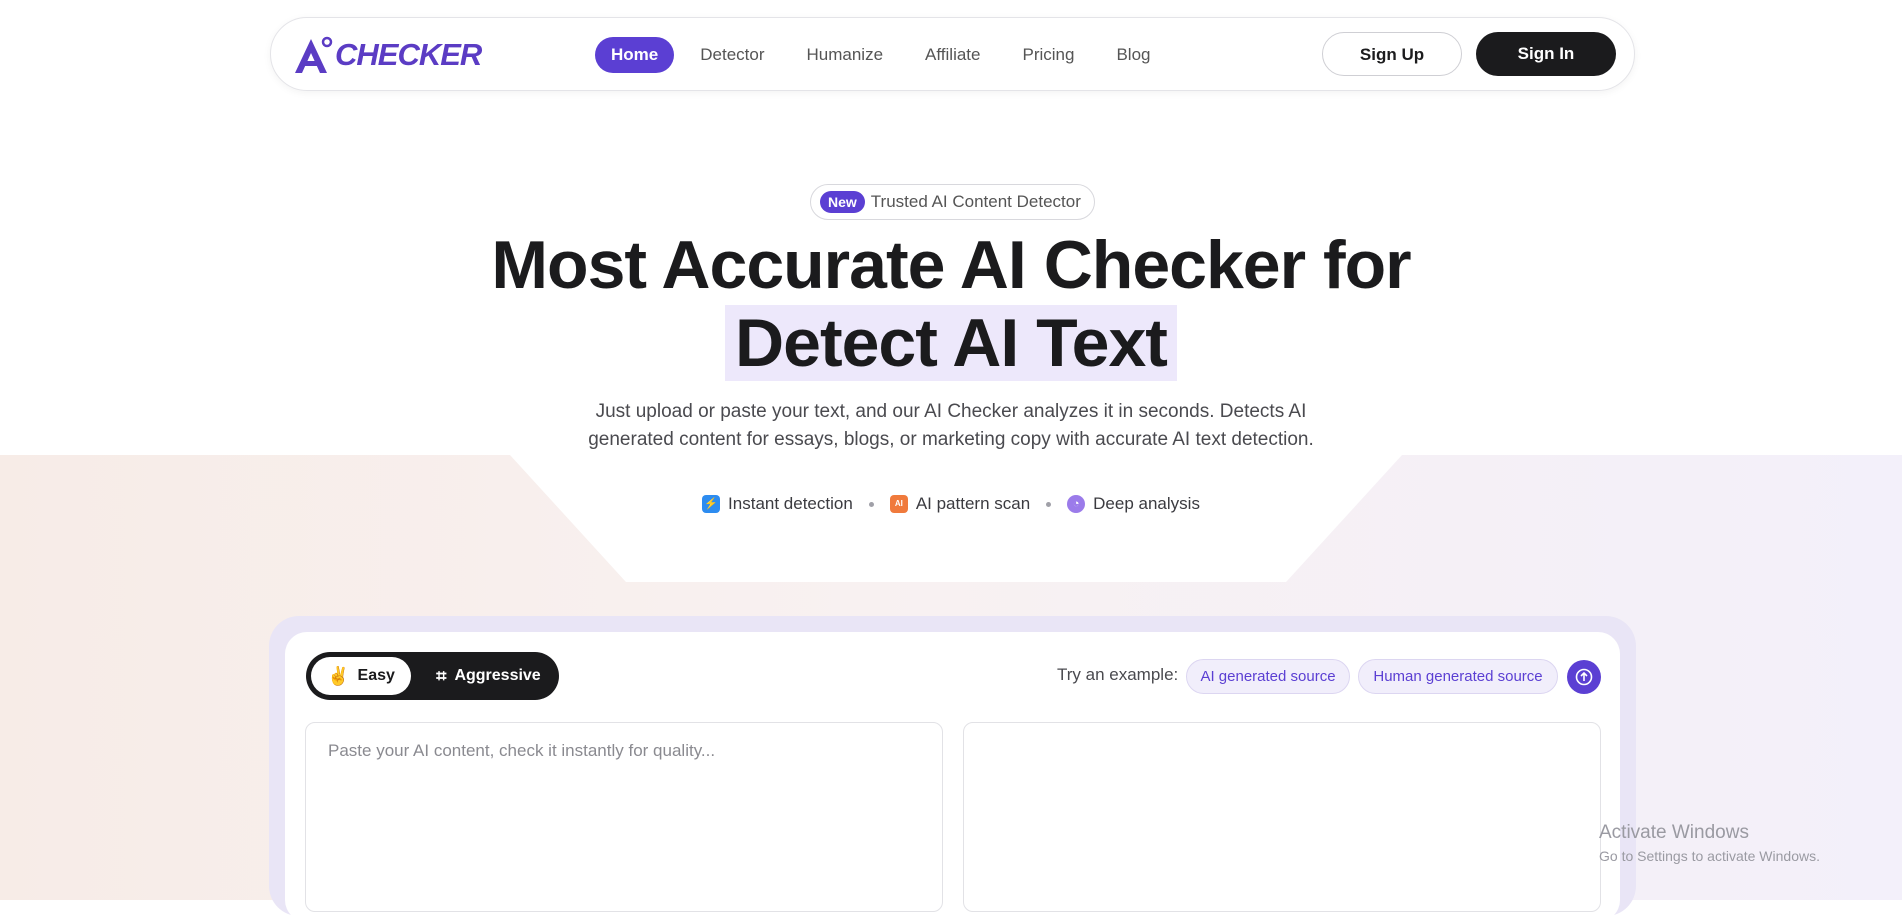 The image size is (1902, 924). I want to click on feature-deep-analysis: ◔ Deep analysis, so click(1133, 504).